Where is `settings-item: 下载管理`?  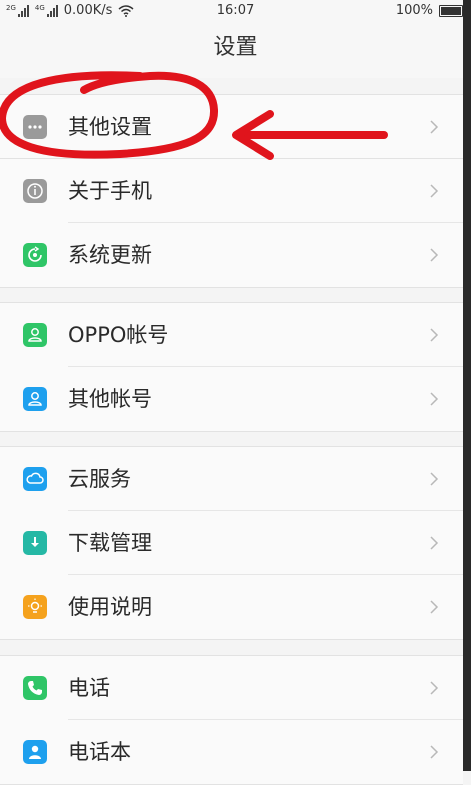 settings-item: 下载管理 is located at coordinates (231, 543).